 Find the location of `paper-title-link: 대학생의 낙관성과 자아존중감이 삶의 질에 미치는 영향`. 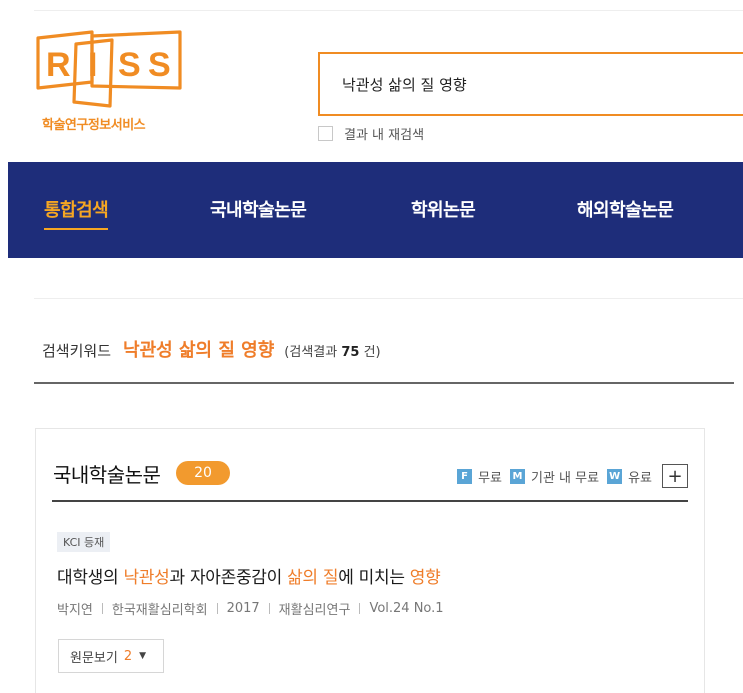

paper-title-link: 대학생의 낙관성과 자아존중감이 삶의 질에 미치는 영향 is located at coordinates (249, 575).